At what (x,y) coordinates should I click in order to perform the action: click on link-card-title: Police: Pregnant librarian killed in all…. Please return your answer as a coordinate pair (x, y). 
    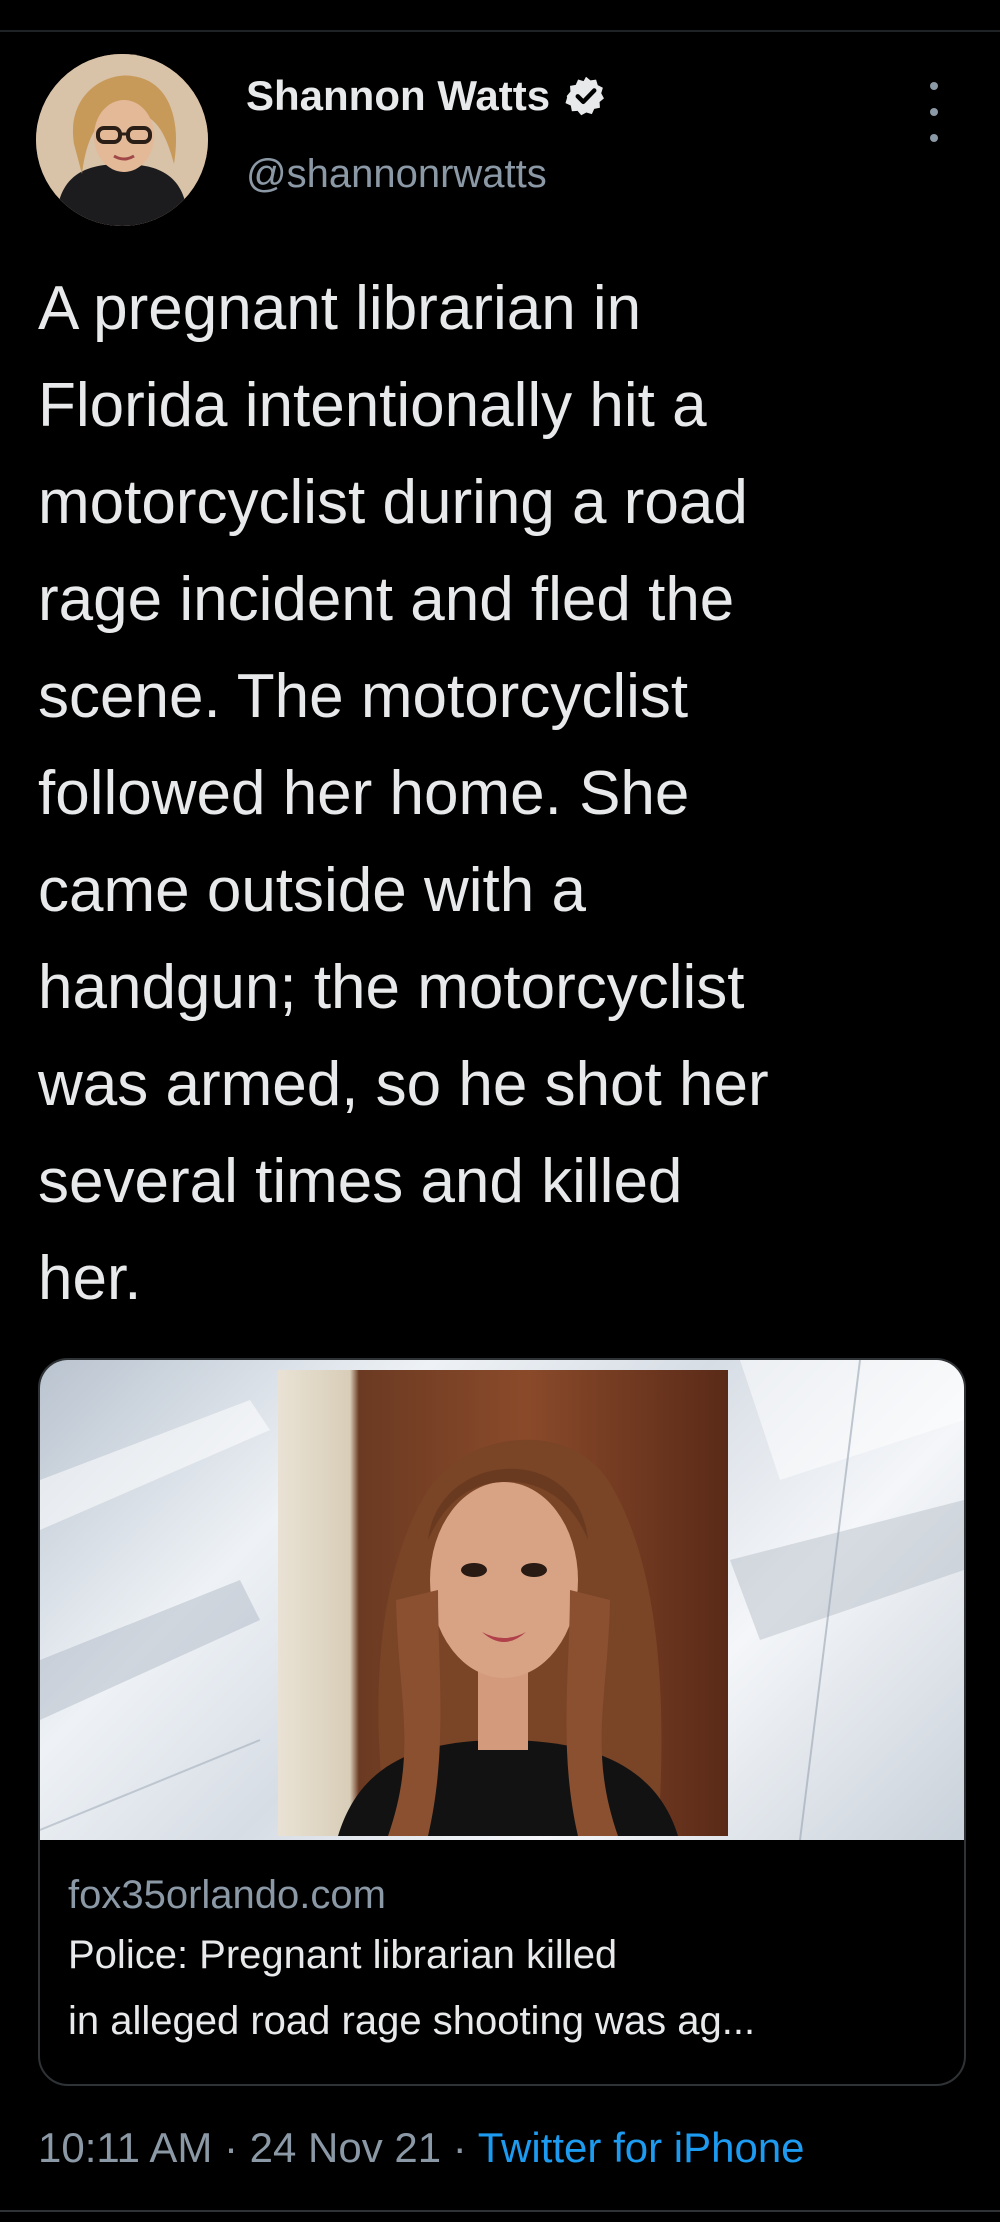
    Looking at the image, I should click on (412, 1988).